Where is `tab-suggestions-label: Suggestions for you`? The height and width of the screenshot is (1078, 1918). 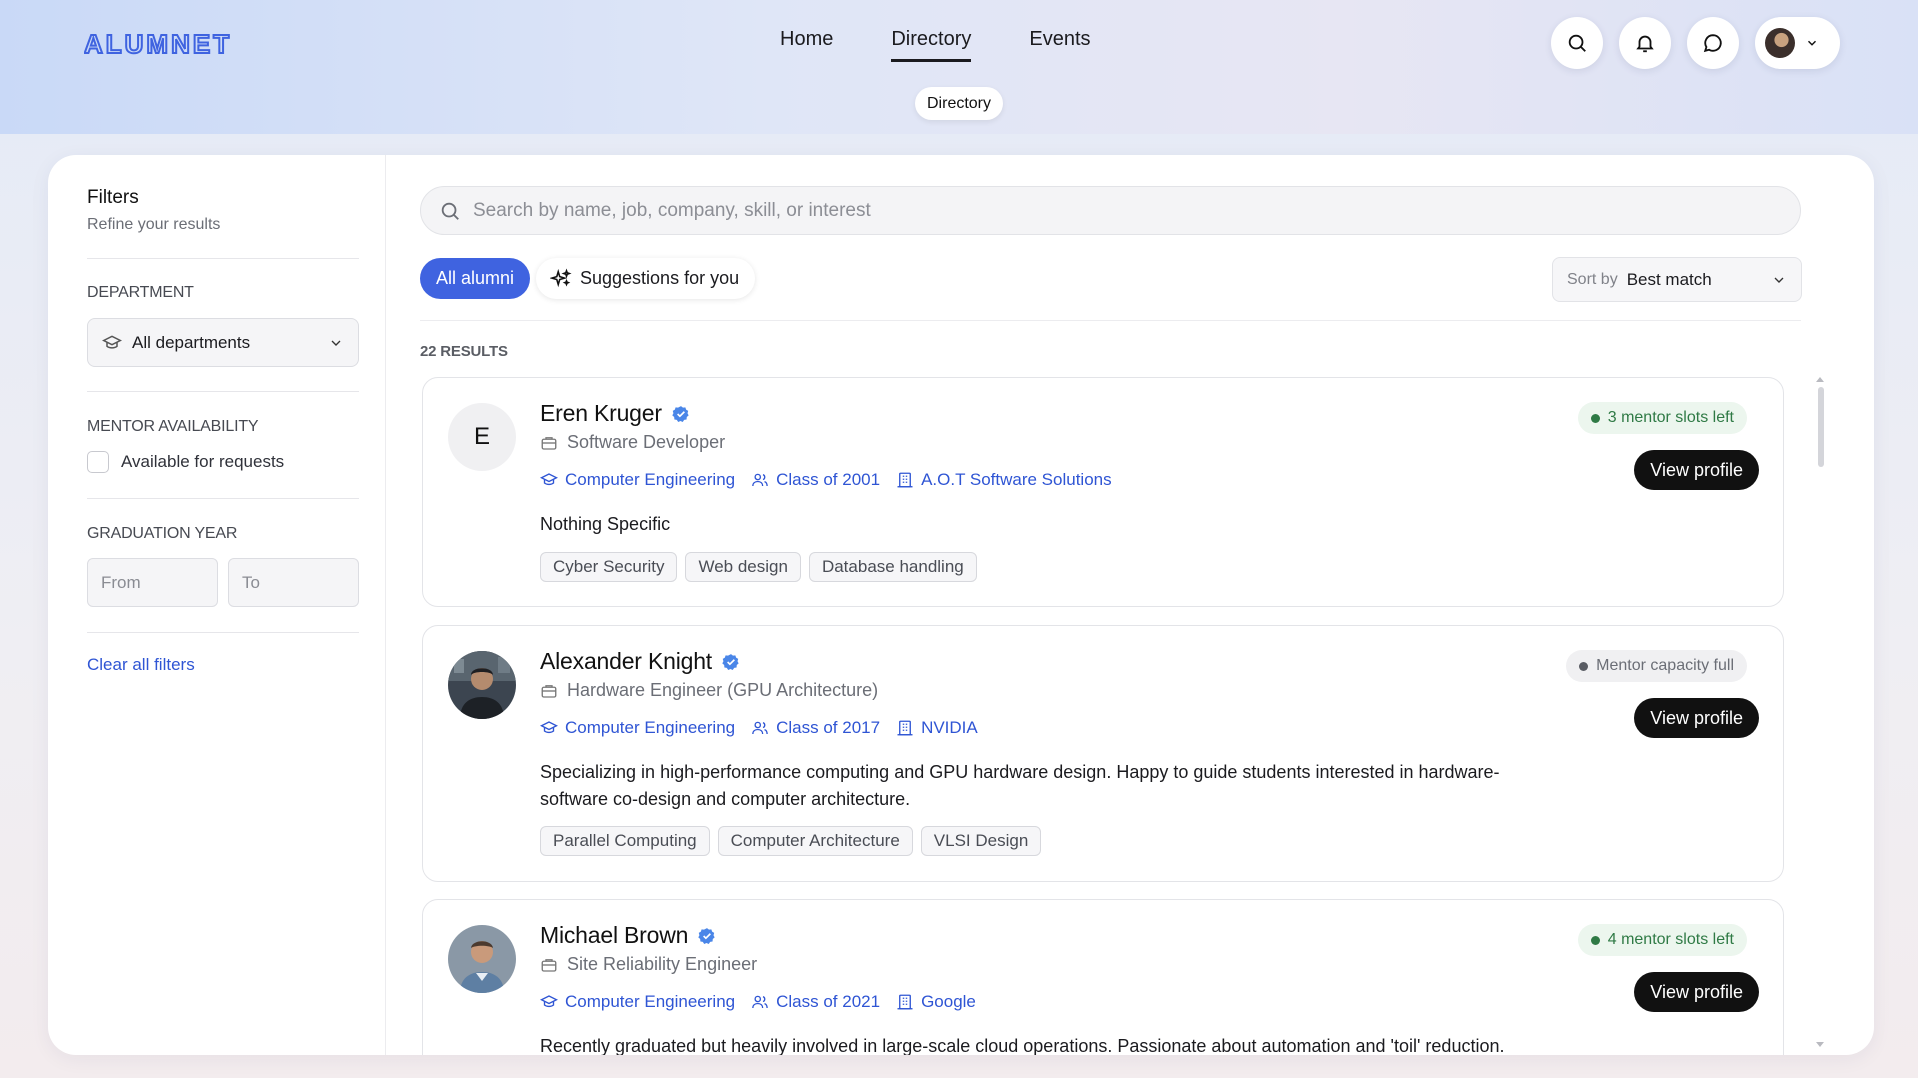 tab-suggestions-label: Suggestions for you is located at coordinates (660, 278).